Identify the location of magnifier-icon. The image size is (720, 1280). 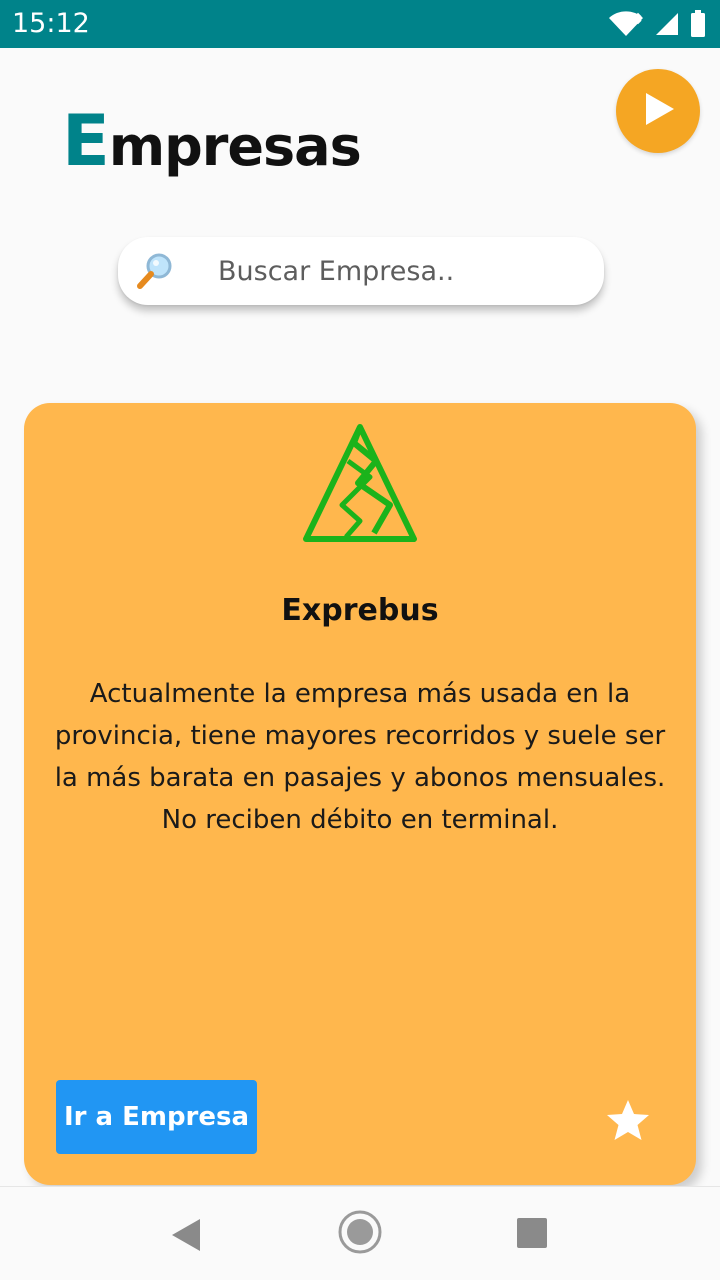
(155, 271).